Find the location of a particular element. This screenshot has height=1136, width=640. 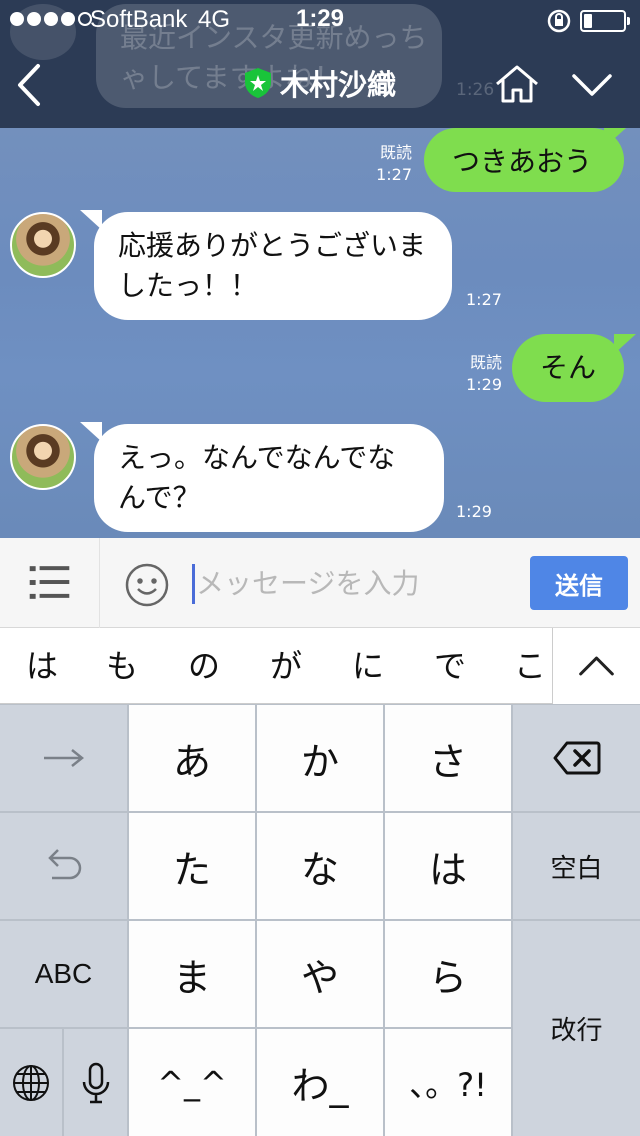

suggestion-item: も is located at coordinates (122, 666).